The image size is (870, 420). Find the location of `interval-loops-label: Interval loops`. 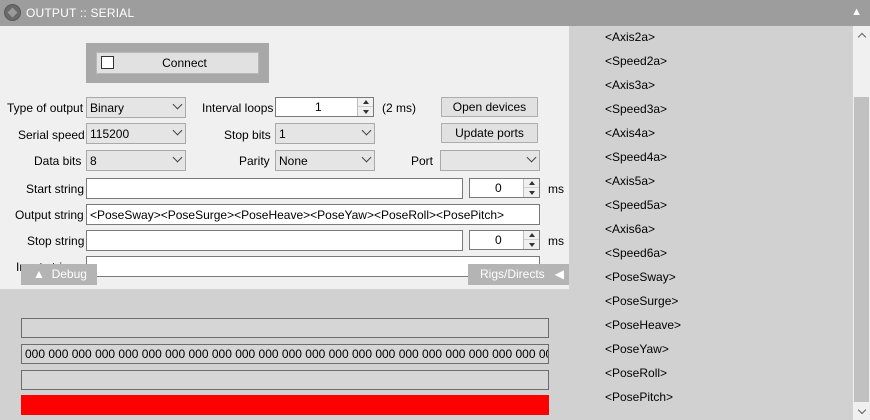

interval-loops-label: Interval loops is located at coordinates (238, 108).